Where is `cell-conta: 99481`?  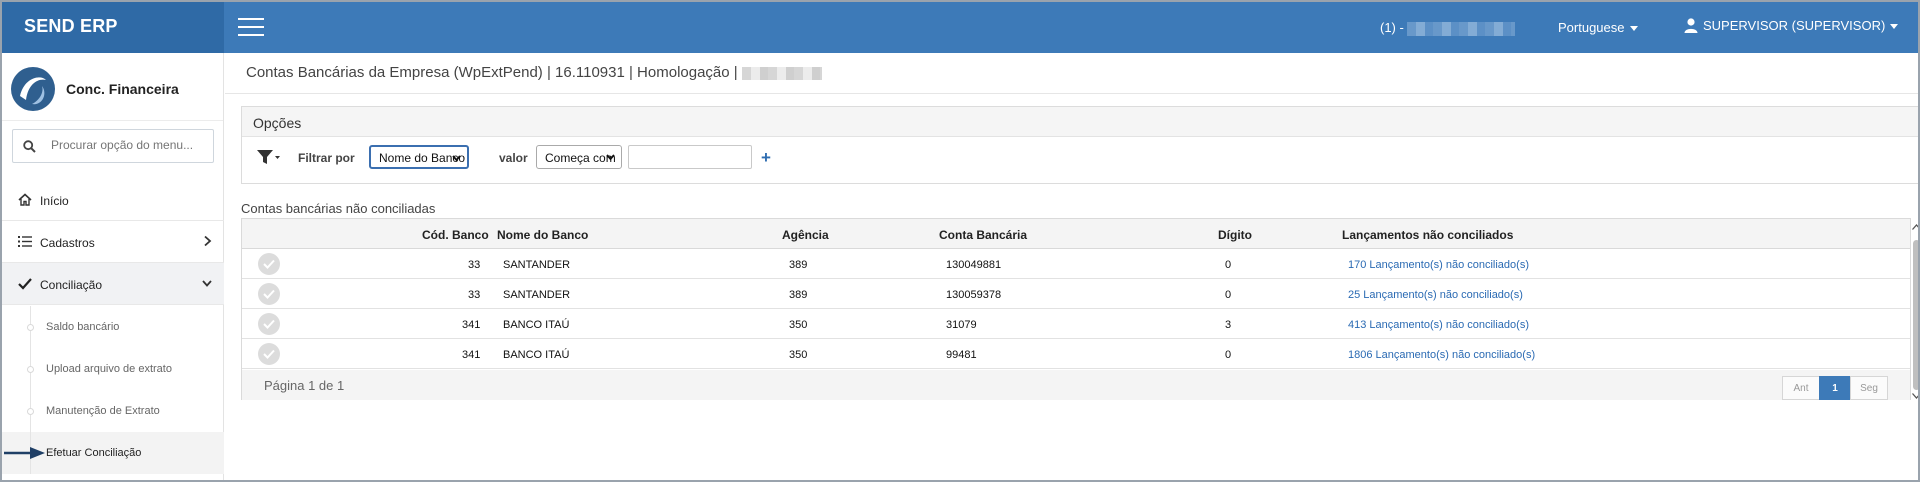 cell-conta: 99481 is located at coordinates (961, 355).